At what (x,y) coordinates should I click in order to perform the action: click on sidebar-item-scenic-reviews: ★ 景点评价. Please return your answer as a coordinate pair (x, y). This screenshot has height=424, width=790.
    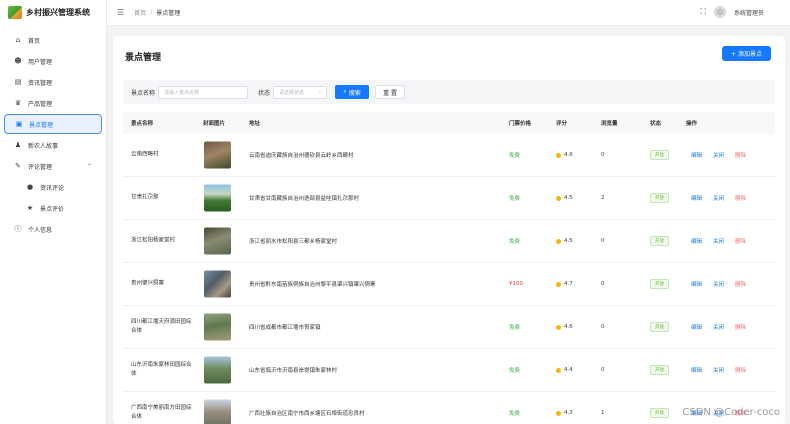
    Looking at the image, I should click on (53, 208).